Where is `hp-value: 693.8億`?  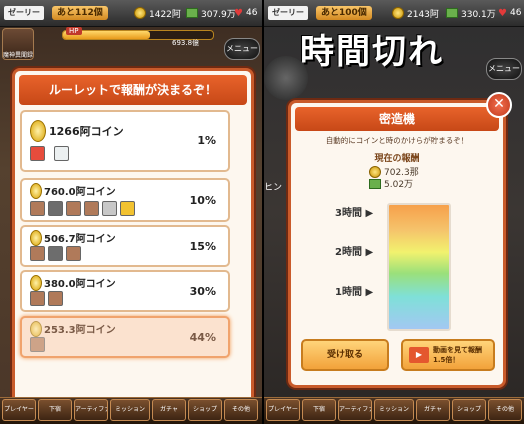
hp-value: 693.8億 is located at coordinates (186, 43).